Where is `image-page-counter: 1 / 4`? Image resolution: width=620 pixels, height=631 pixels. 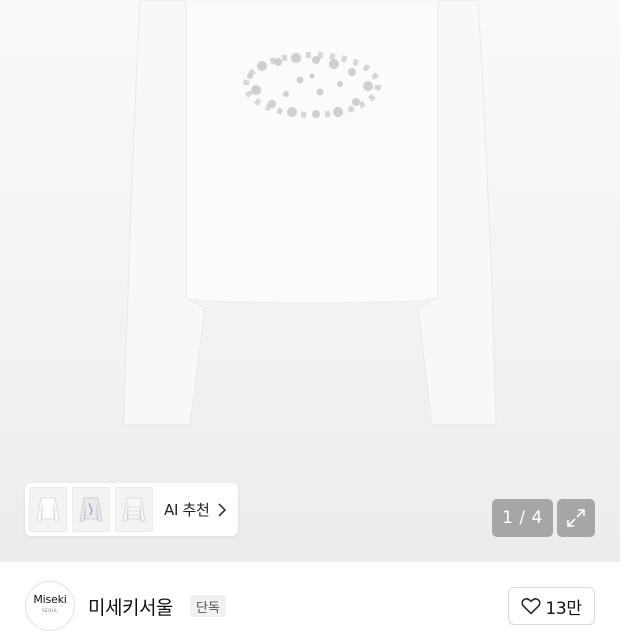 image-page-counter: 1 / 4 is located at coordinates (522, 518).